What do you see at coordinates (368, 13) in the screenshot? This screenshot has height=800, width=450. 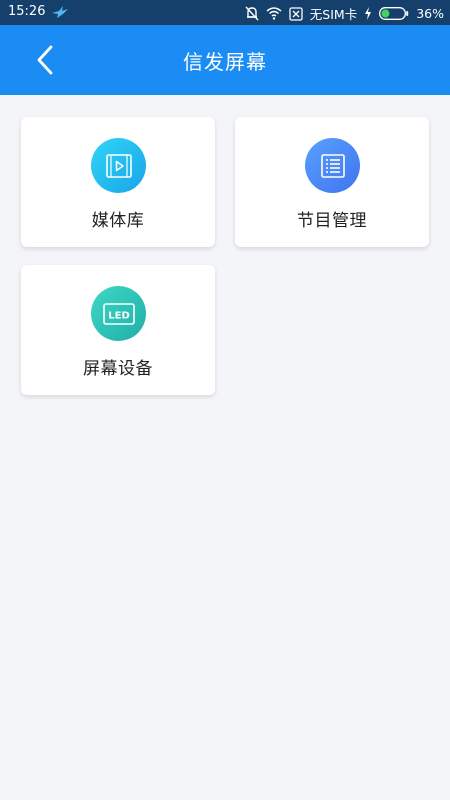 I see `charging-bolt-icon` at bounding box center [368, 13].